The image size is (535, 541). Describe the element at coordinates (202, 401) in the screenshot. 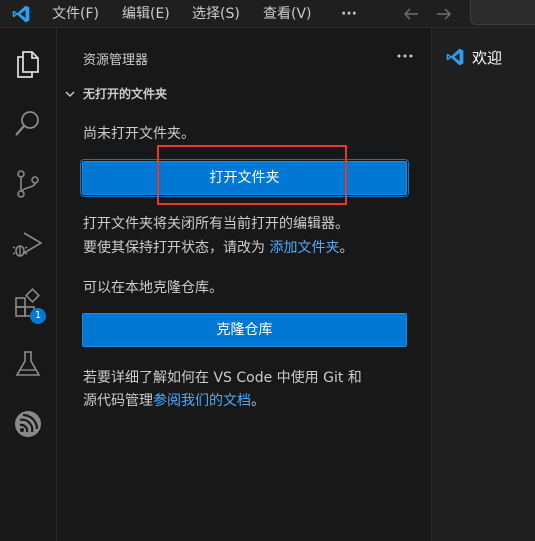

I see `read-docs-link: 参阅我们的文档` at that location.